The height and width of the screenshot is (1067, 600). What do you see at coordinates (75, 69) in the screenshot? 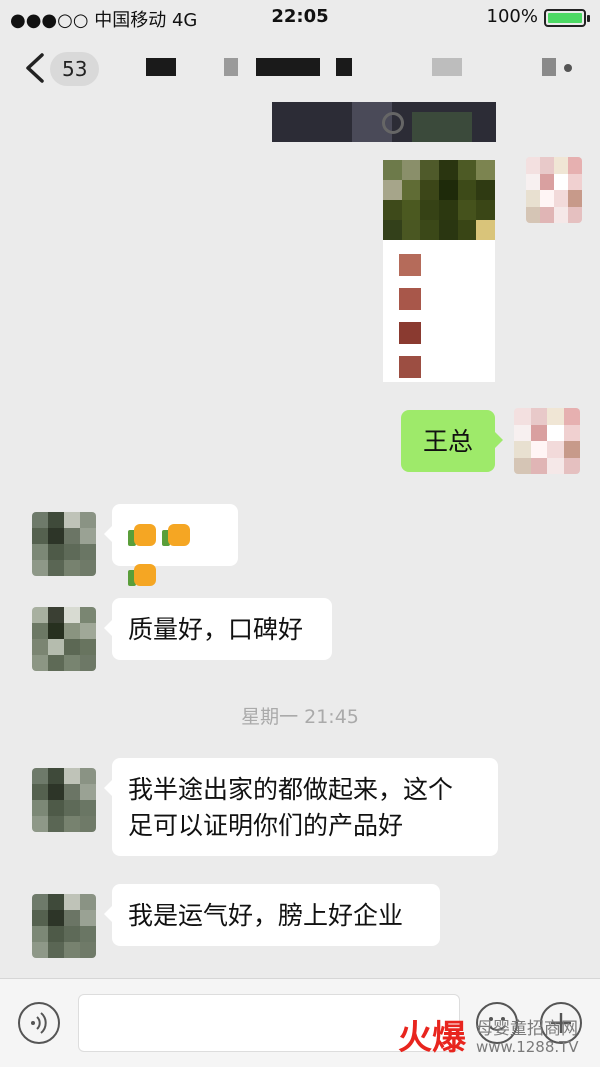
I see `unread-count-badge: 53` at bounding box center [75, 69].